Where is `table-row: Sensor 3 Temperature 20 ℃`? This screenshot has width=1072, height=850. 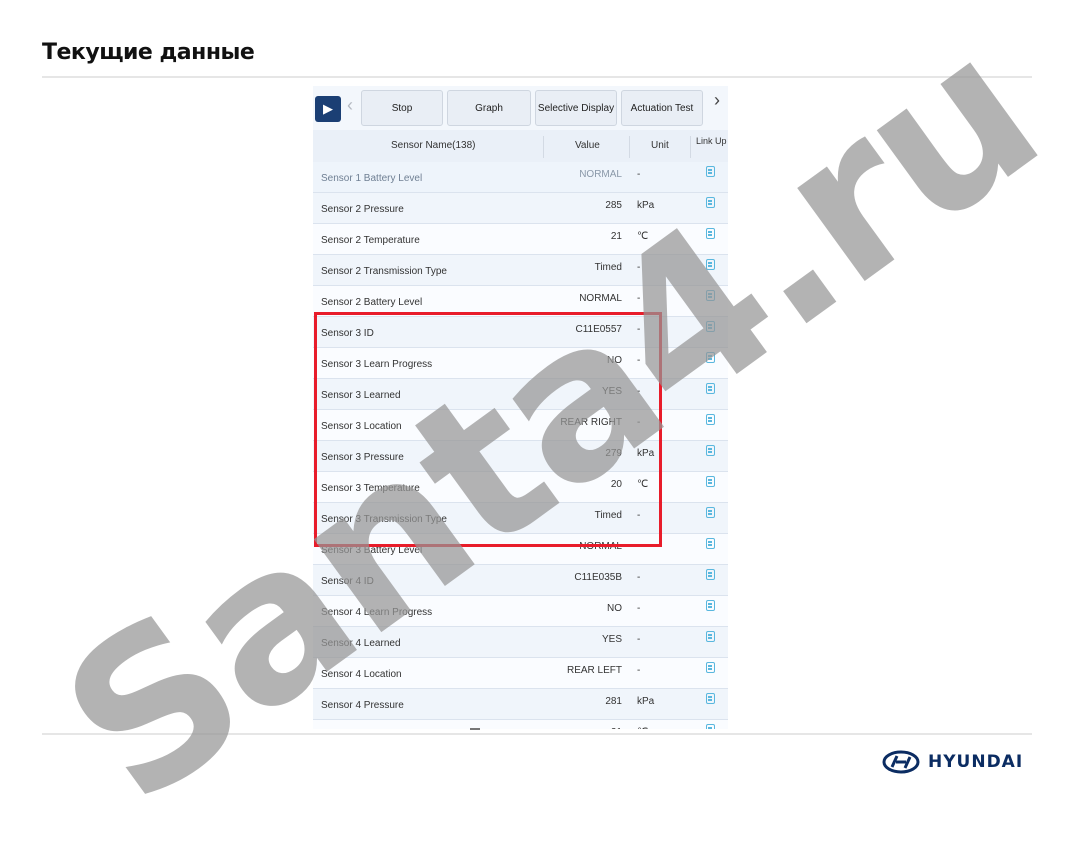
table-row: Sensor 3 Temperature 20 ℃ is located at coordinates (520, 487).